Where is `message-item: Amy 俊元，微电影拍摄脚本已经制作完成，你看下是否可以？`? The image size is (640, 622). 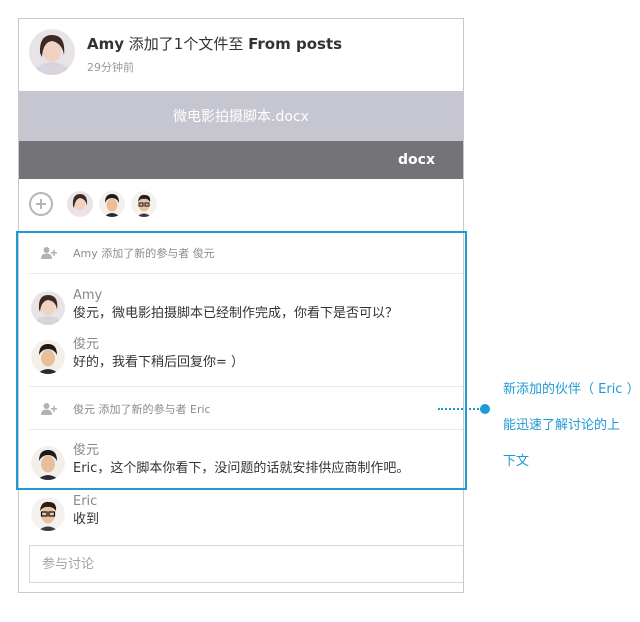 message-item: Amy 俊元，微电影拍摄脚本已经制作完成，你看下是否可以？ is located at coordinates (241, 306).